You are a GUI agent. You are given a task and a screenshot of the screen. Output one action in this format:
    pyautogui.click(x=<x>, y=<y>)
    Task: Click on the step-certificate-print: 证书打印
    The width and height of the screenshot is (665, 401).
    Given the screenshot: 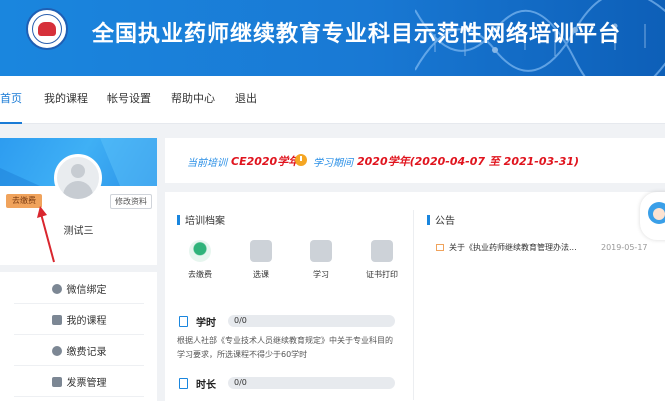 What is the action you would take?
    pyautogui.click(x=382, y=260)
    